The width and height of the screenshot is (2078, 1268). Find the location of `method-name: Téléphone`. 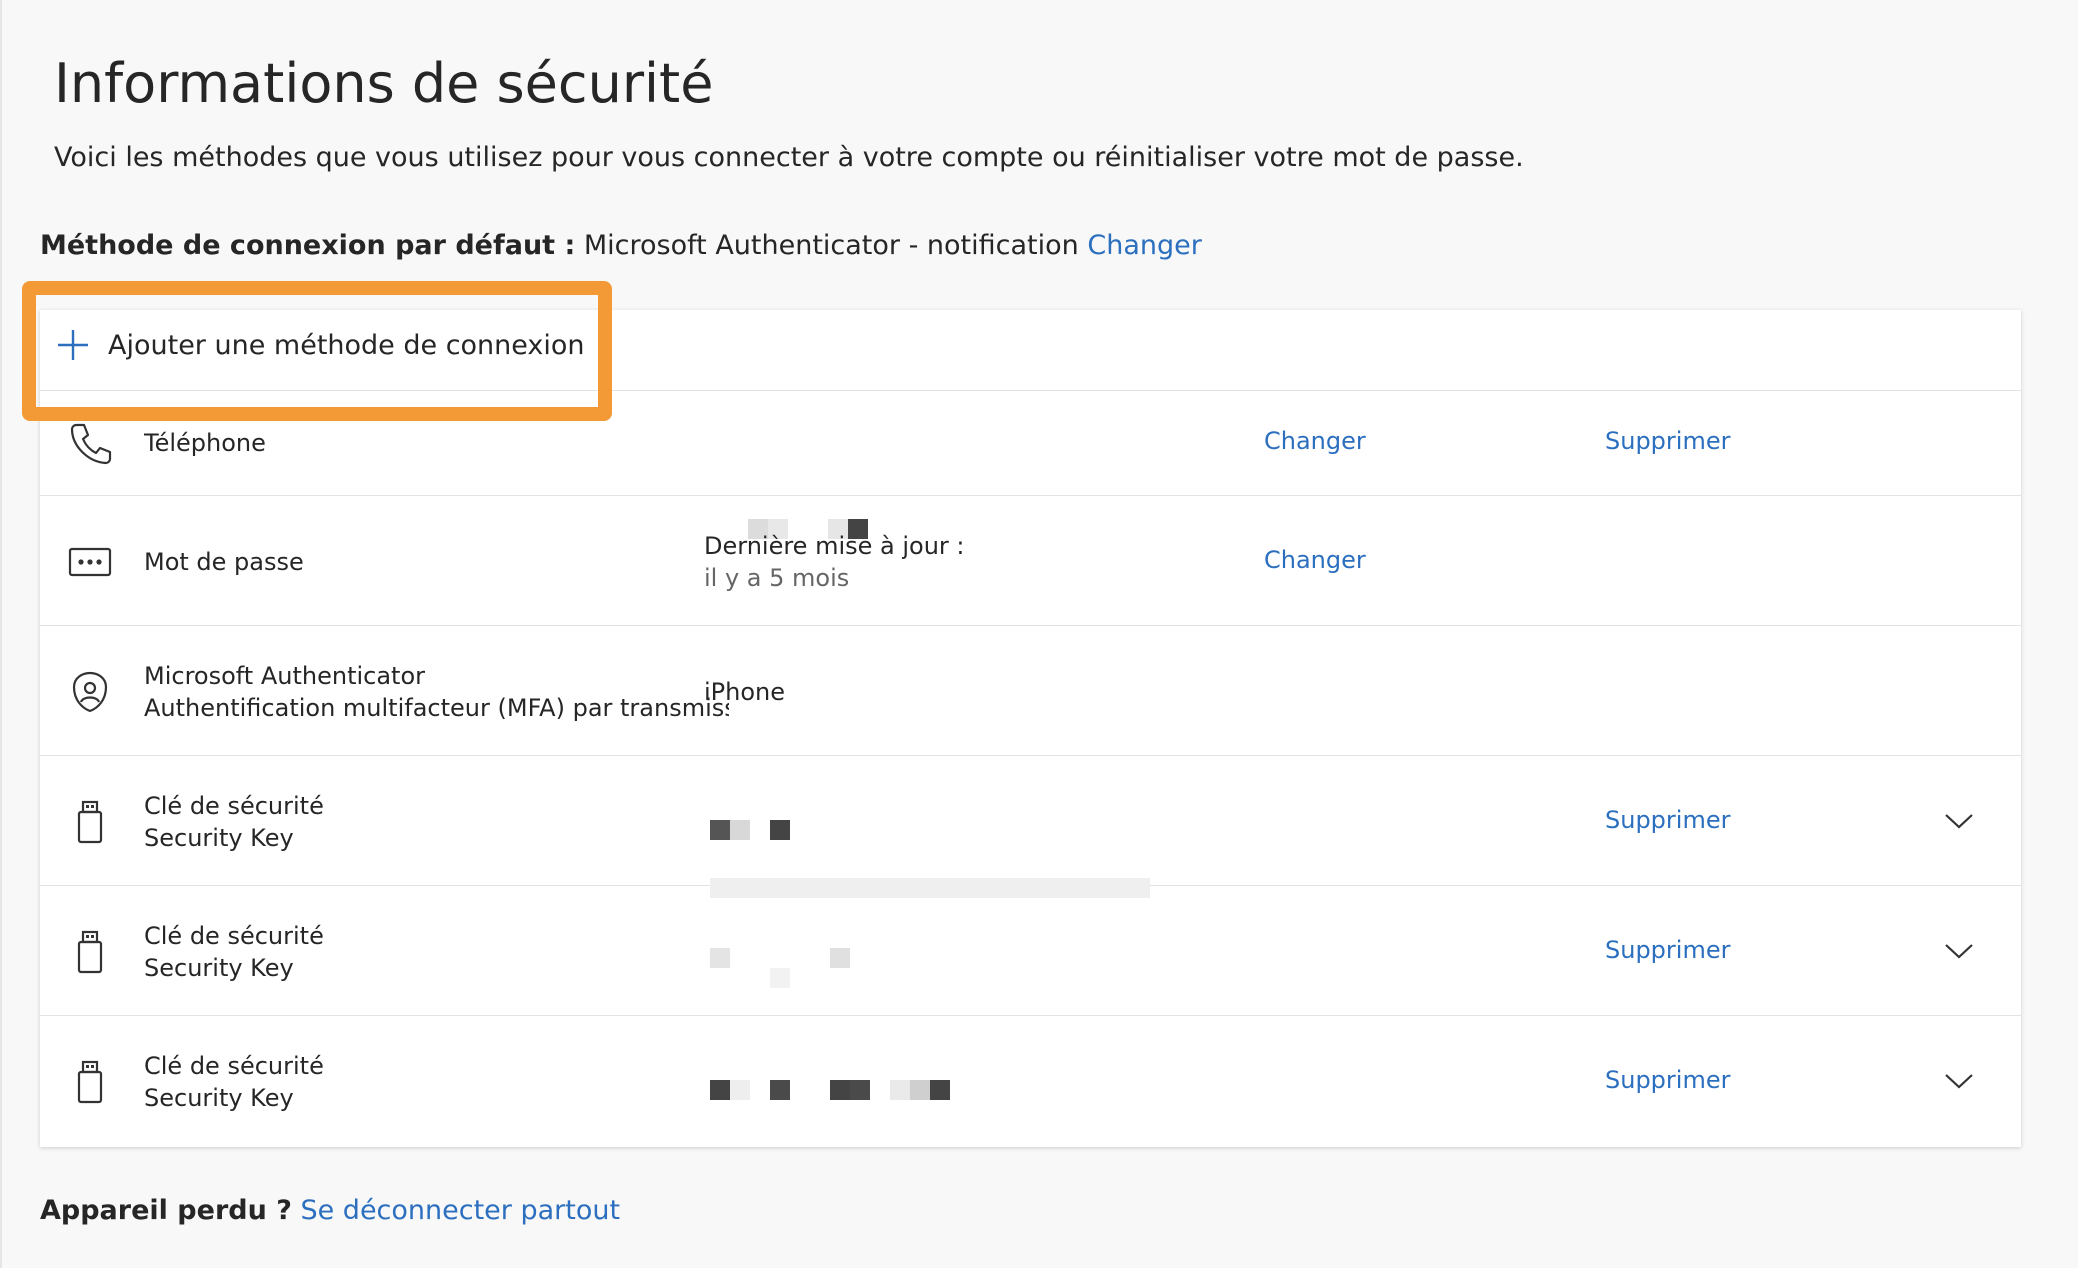

method-name: Téléphone is located at coordinates (205, 443).